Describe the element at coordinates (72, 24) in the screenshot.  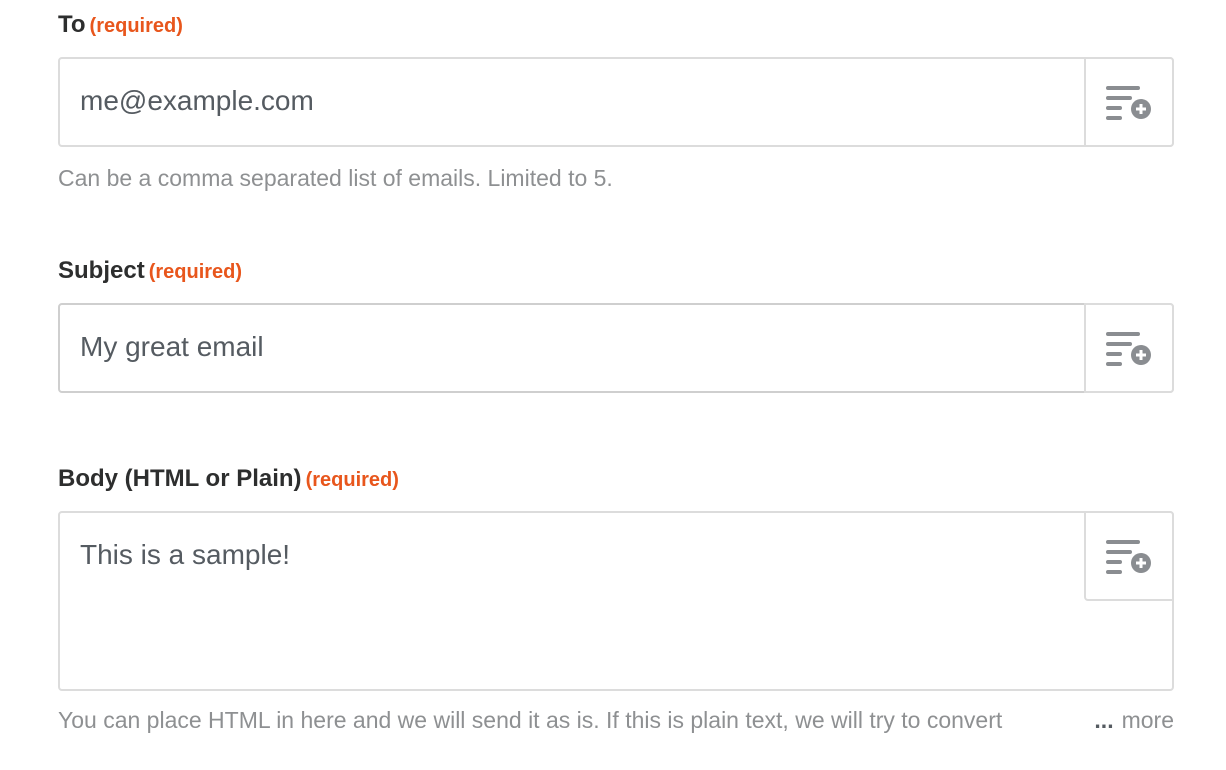
I see `to-label: To` at that location.